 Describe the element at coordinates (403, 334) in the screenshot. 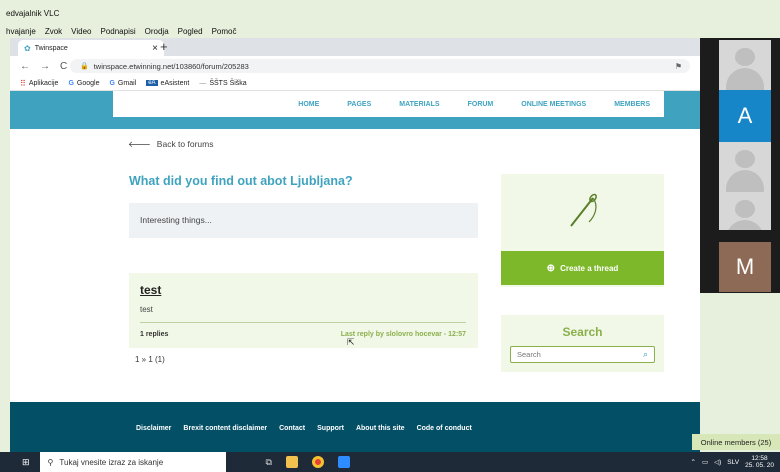

I see `thread-last-reply: Last reply by slolovro hocevar - 12:57` at that location.